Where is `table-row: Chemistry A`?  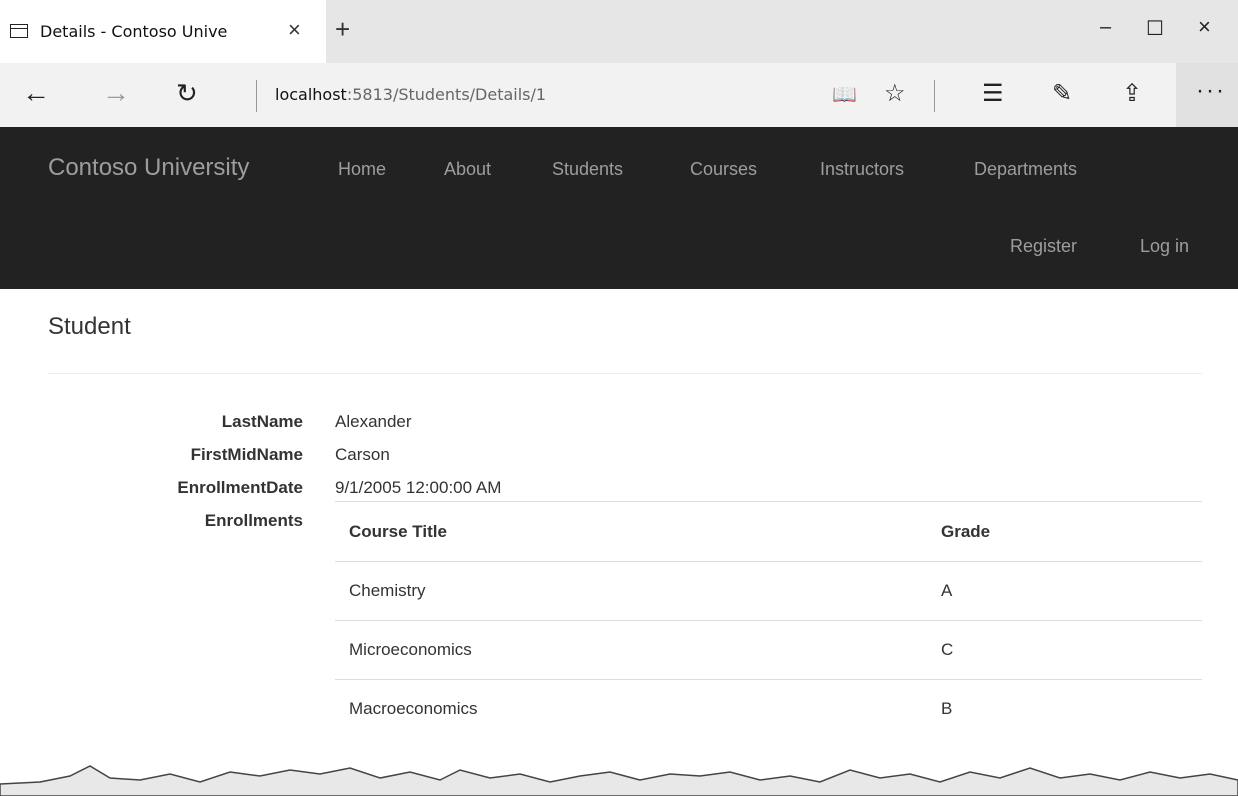 table-row: Chemistry A is located at coordinates (768, 591).